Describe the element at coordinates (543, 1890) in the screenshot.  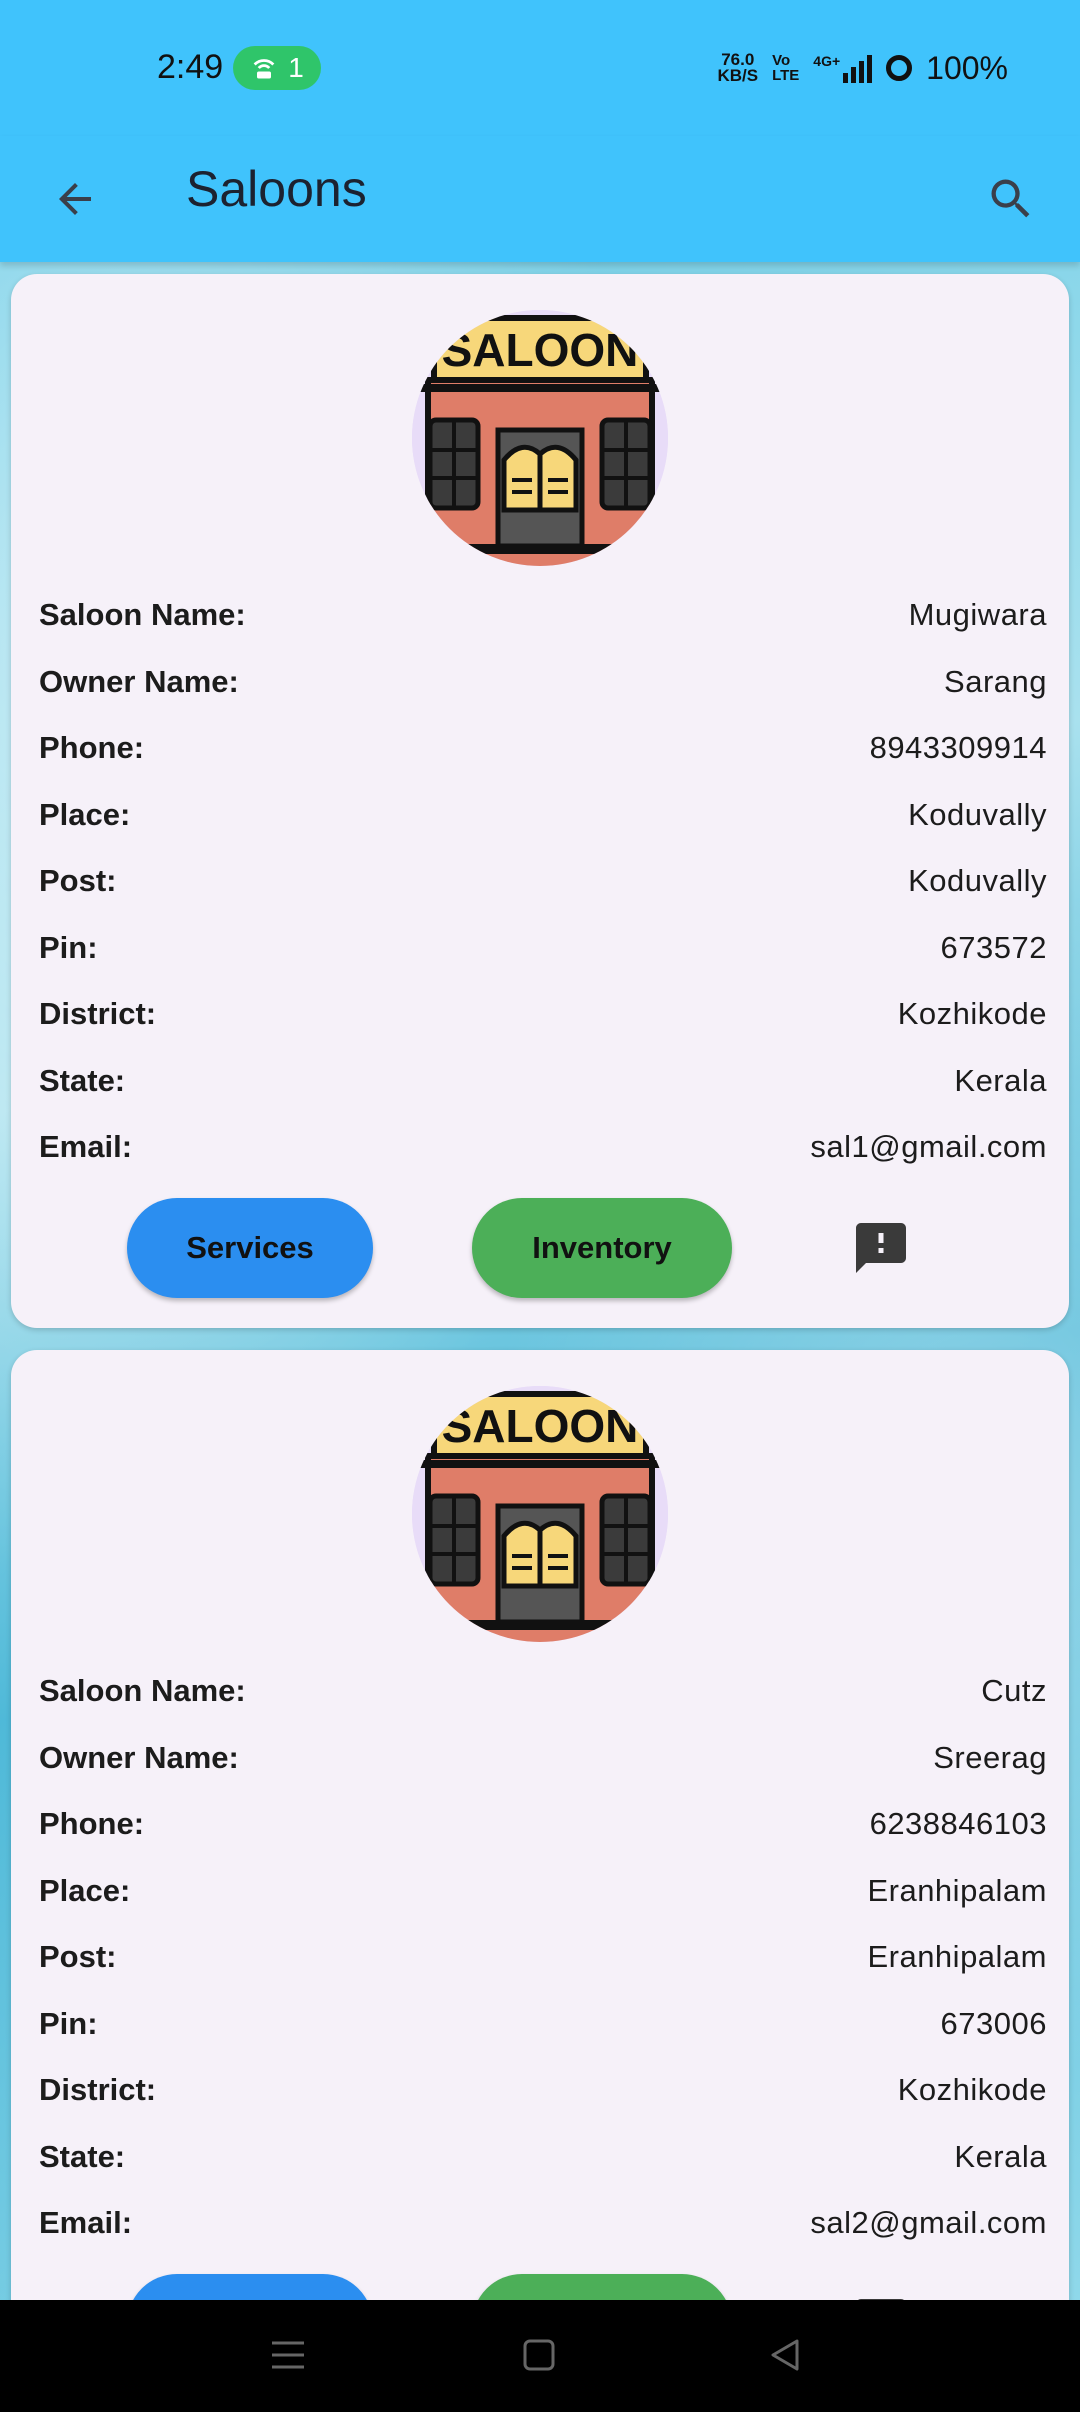
I see `detail-row-place: Place: Eranhipalam` at that location.